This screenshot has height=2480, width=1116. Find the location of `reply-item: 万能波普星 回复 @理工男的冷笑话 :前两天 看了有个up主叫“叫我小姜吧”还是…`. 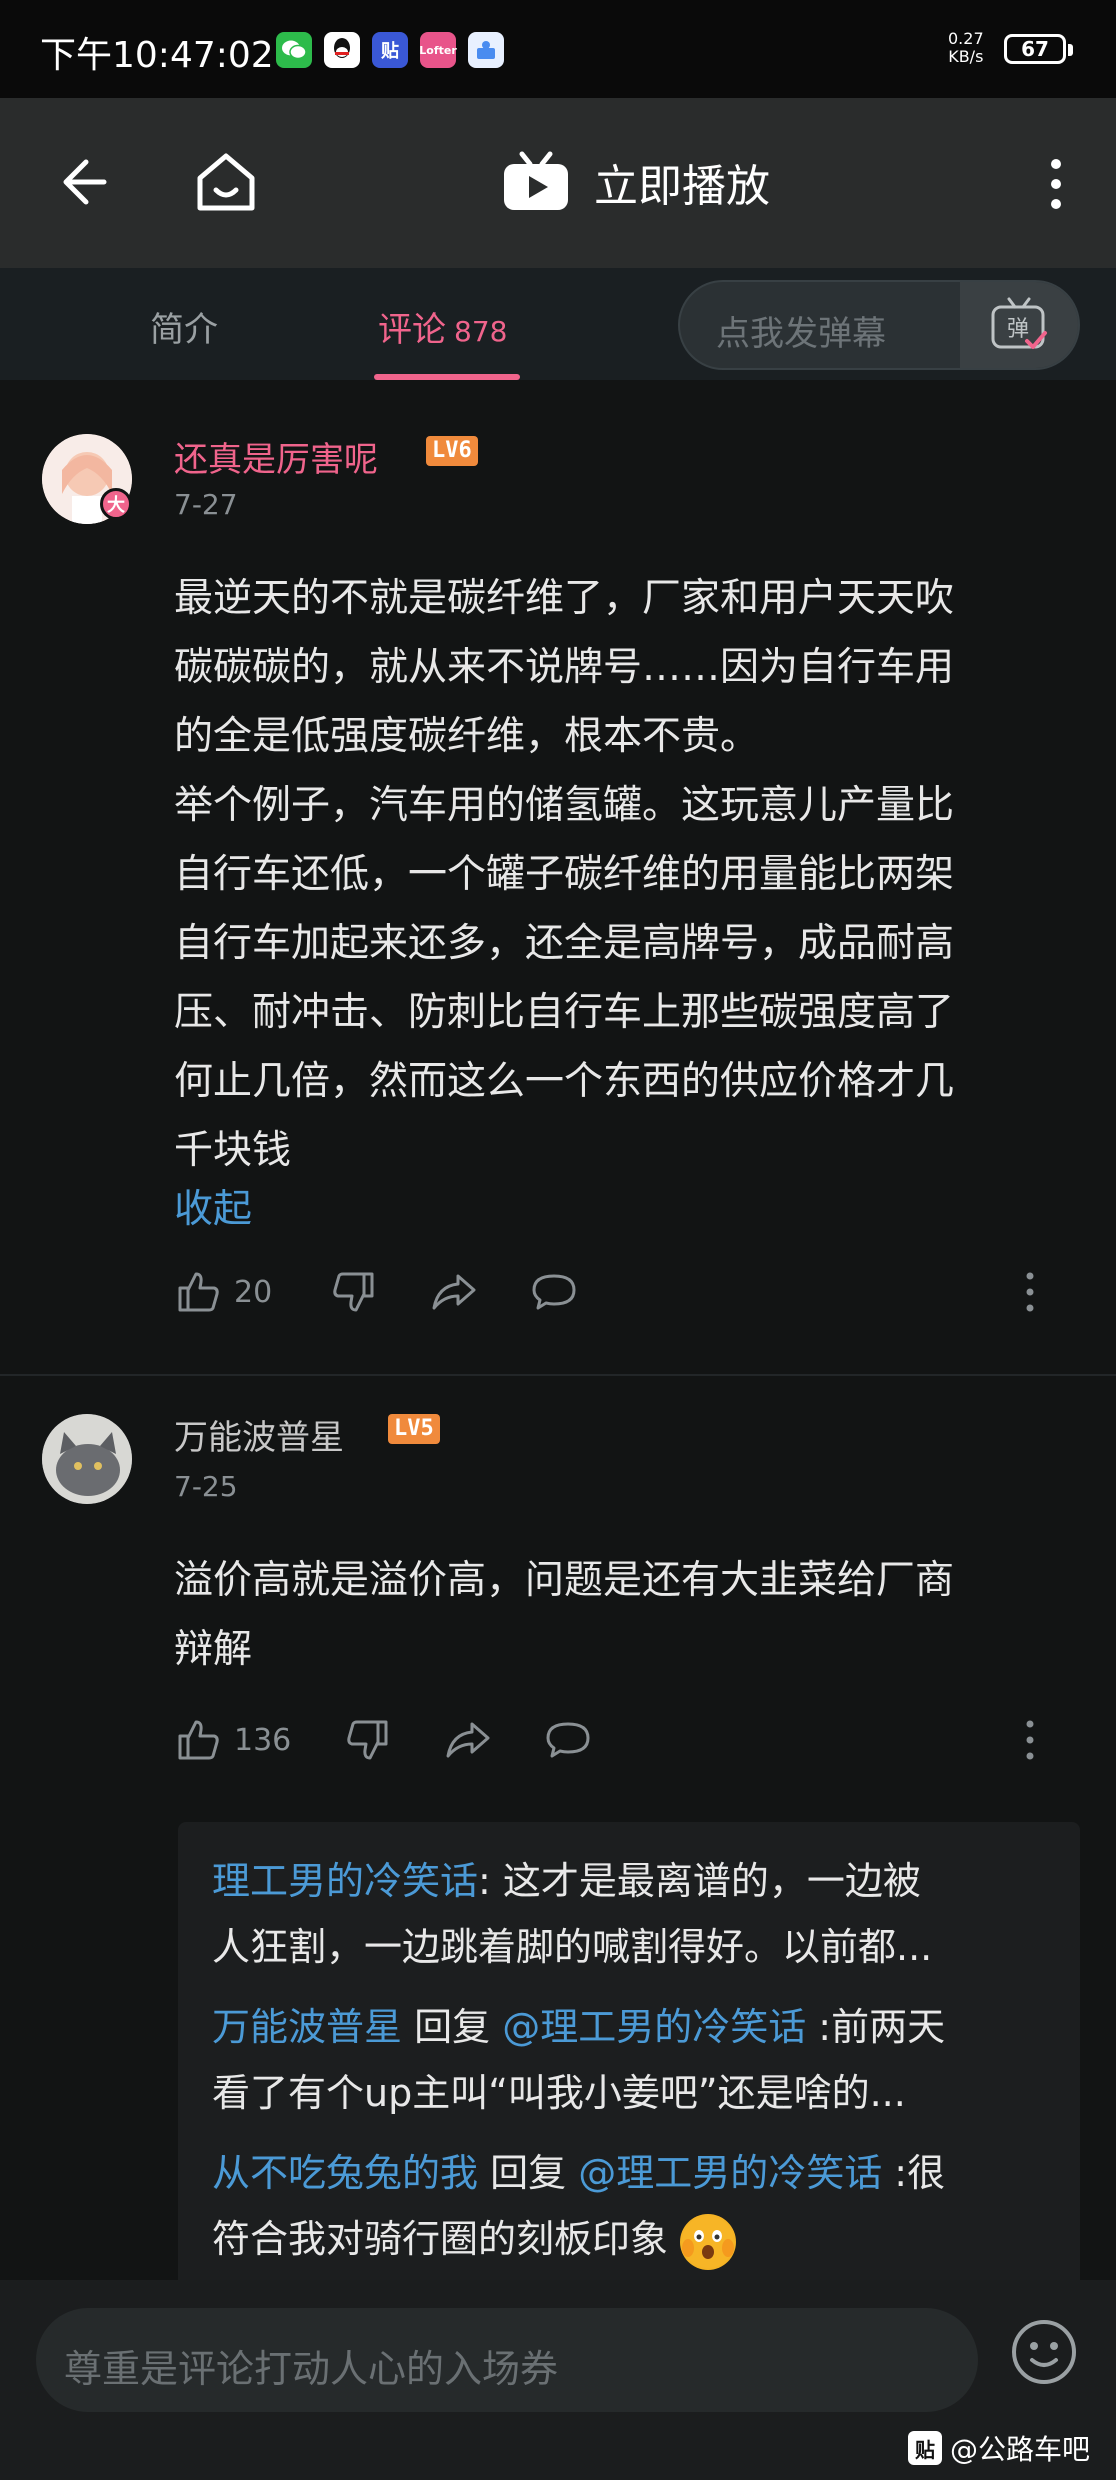

reply-item: 万能波普星 回复 @理工男的冷笑话 :前两天 看了有个up主叫“叫我小姜吧”还是… is located at coordinates (629, 2060).